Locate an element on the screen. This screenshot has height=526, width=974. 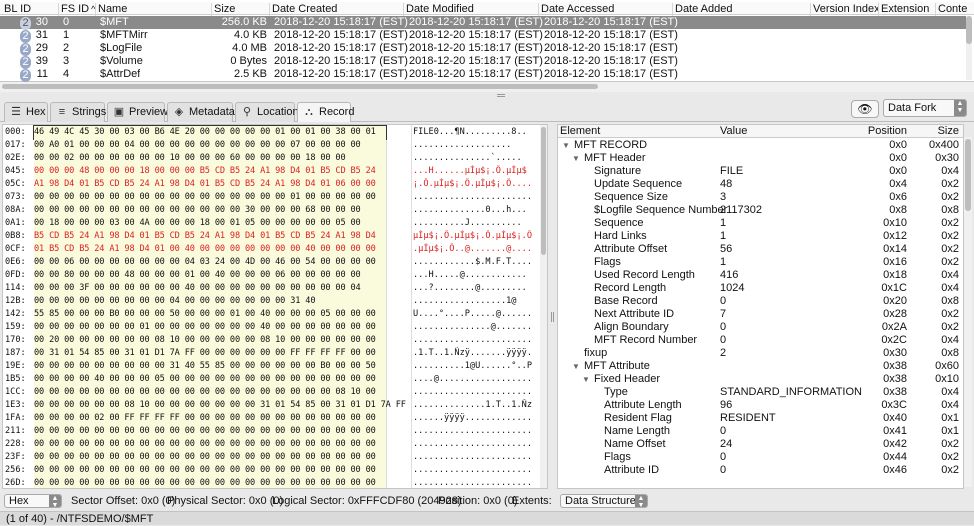
structure-row: MFT Record Number 0 0x2C 0x4 is located at coordinates (760, 340).